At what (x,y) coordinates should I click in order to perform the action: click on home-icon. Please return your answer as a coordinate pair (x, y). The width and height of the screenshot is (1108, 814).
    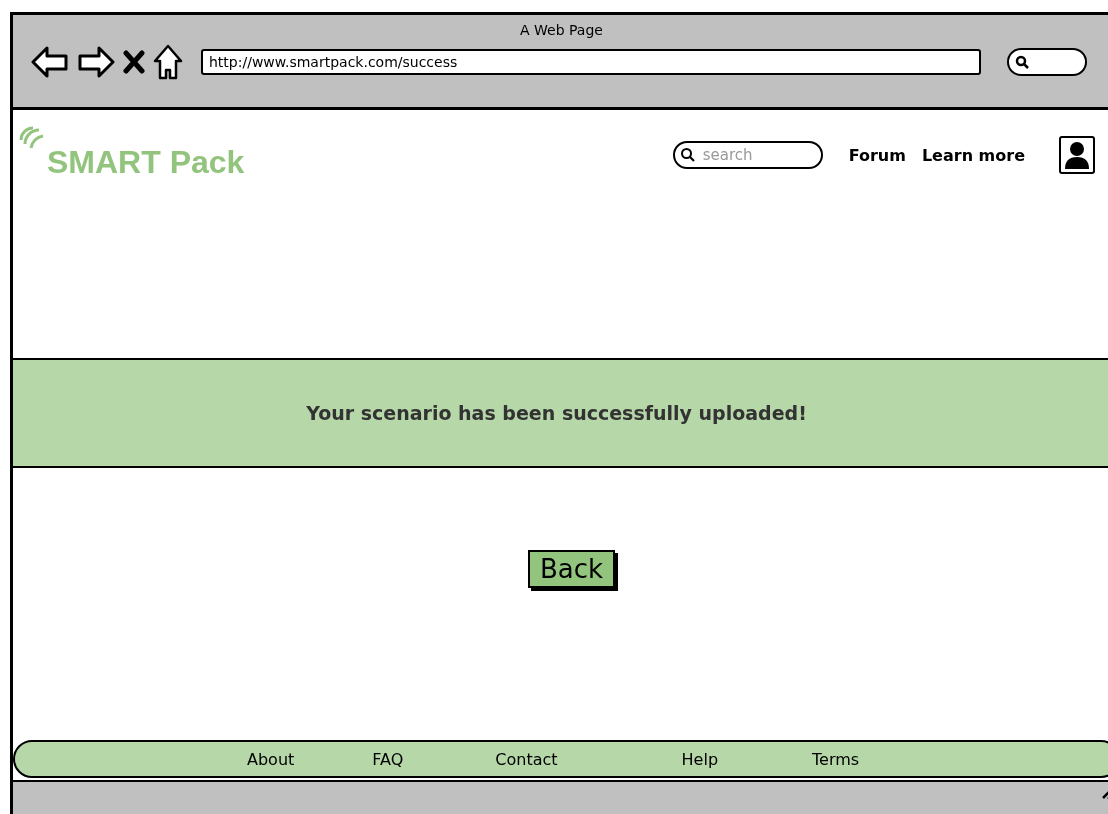
    Looking at the image, I should click on (168, 62).